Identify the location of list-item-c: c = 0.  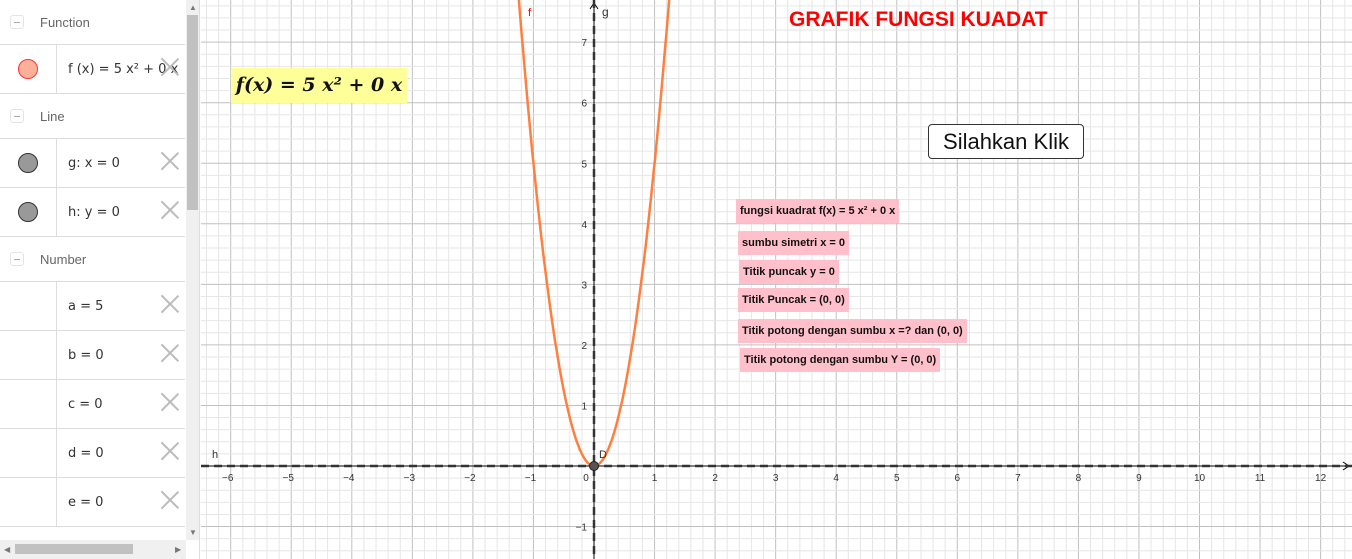
(92, 404).